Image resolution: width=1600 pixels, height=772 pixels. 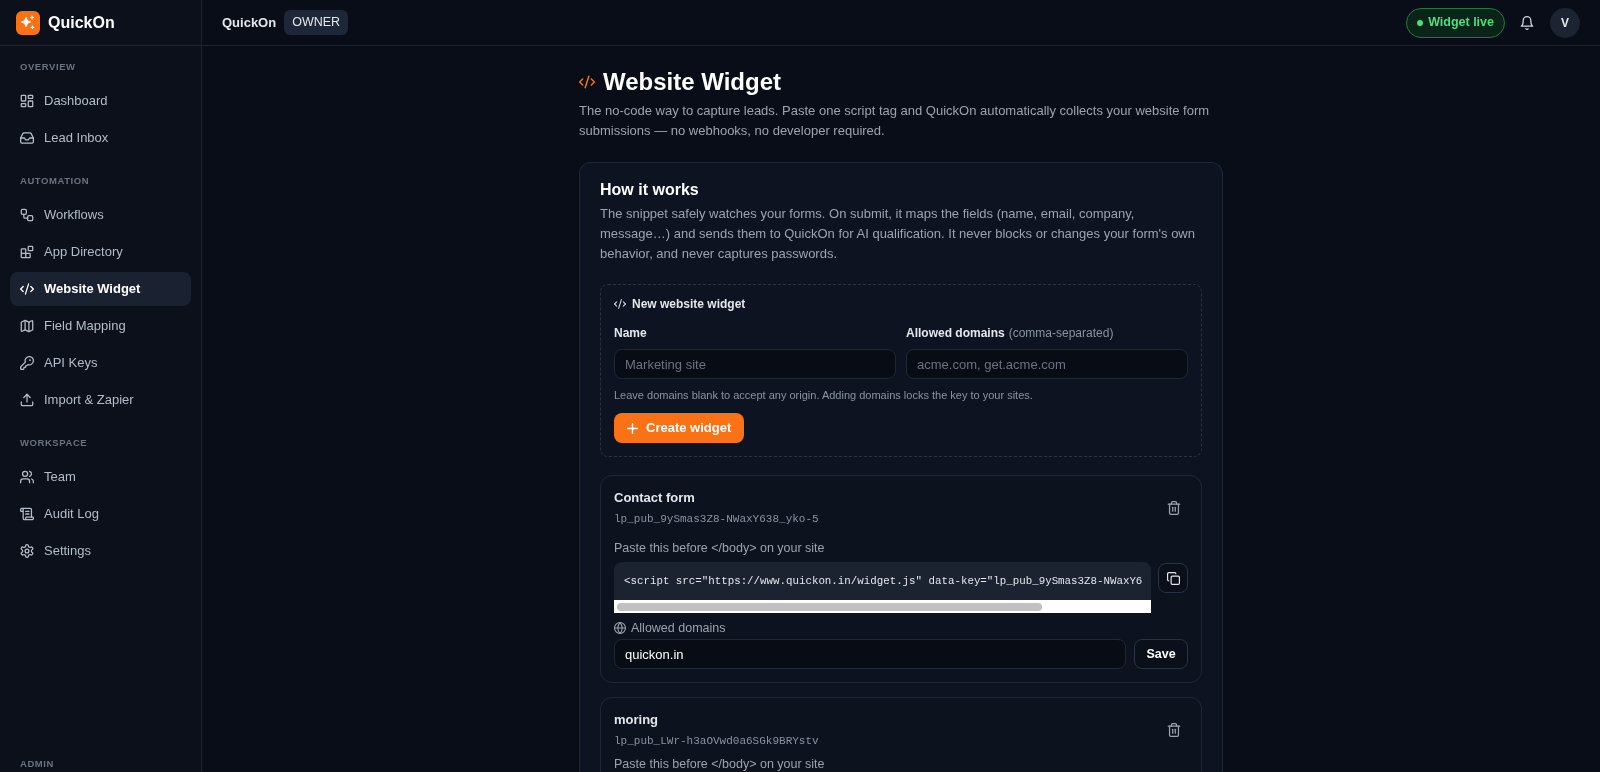 What do you see at coordinates (27, 138) in the screenshot?
I see `inbox-icon` at bounding box center [27, 138].